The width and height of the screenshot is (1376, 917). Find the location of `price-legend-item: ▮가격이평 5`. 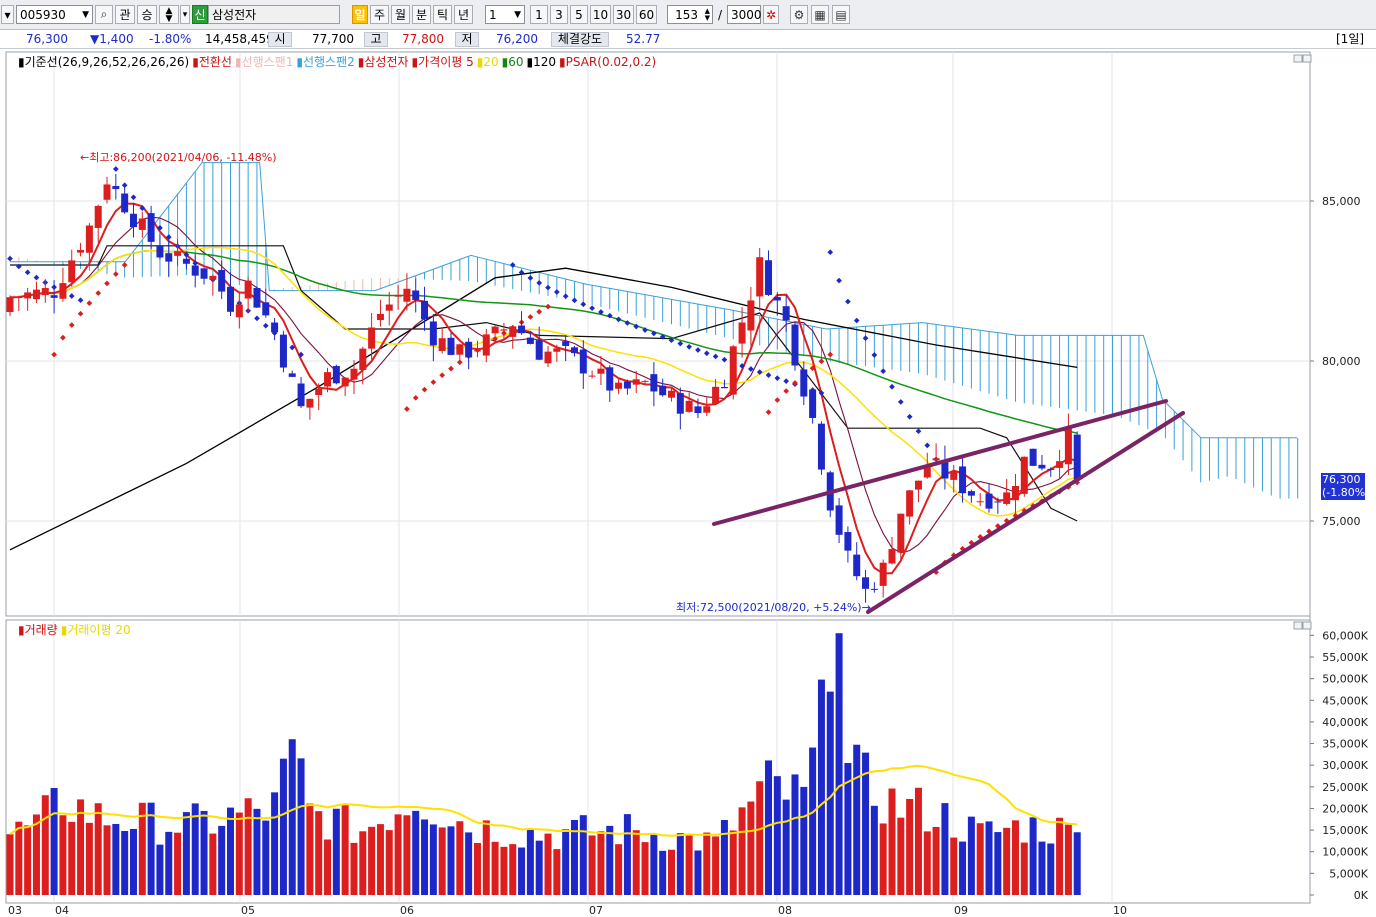

price-legend-item: ▮가격이평 5 is located at coordinates (443, 62).